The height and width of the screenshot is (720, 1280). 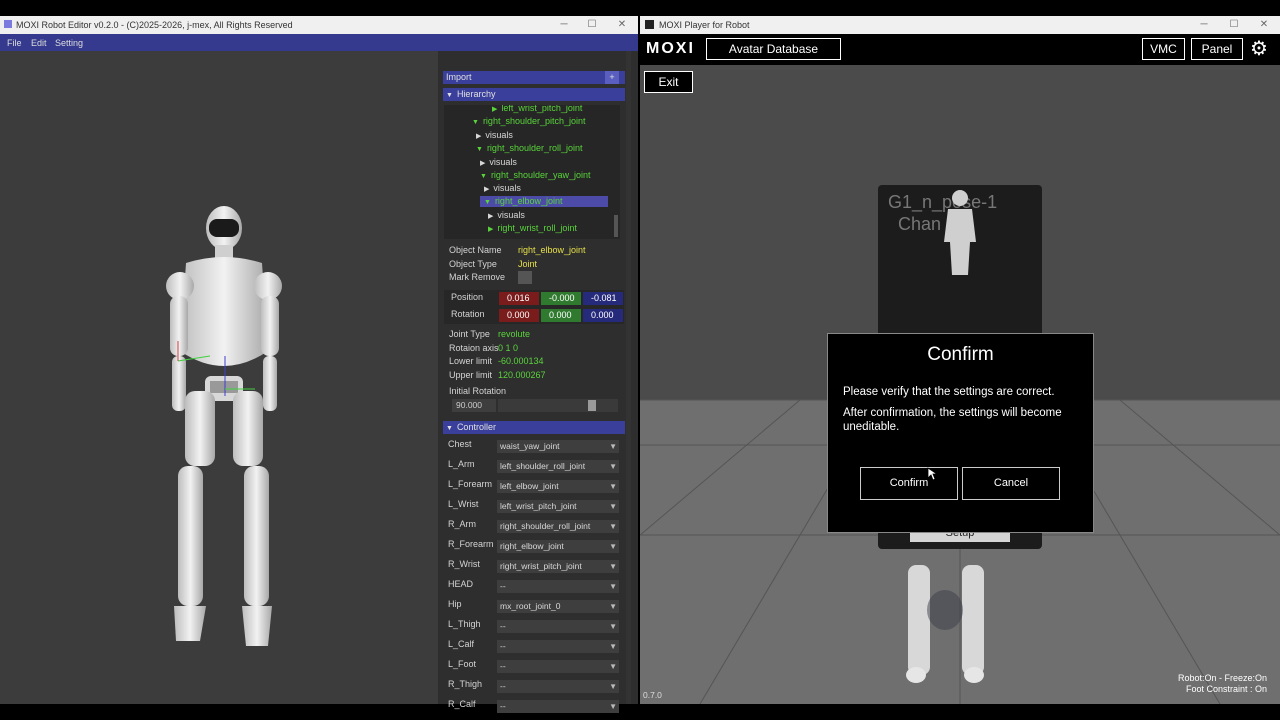 I want to click on controller-label: L_Forearm, so click(x=470, y=484).